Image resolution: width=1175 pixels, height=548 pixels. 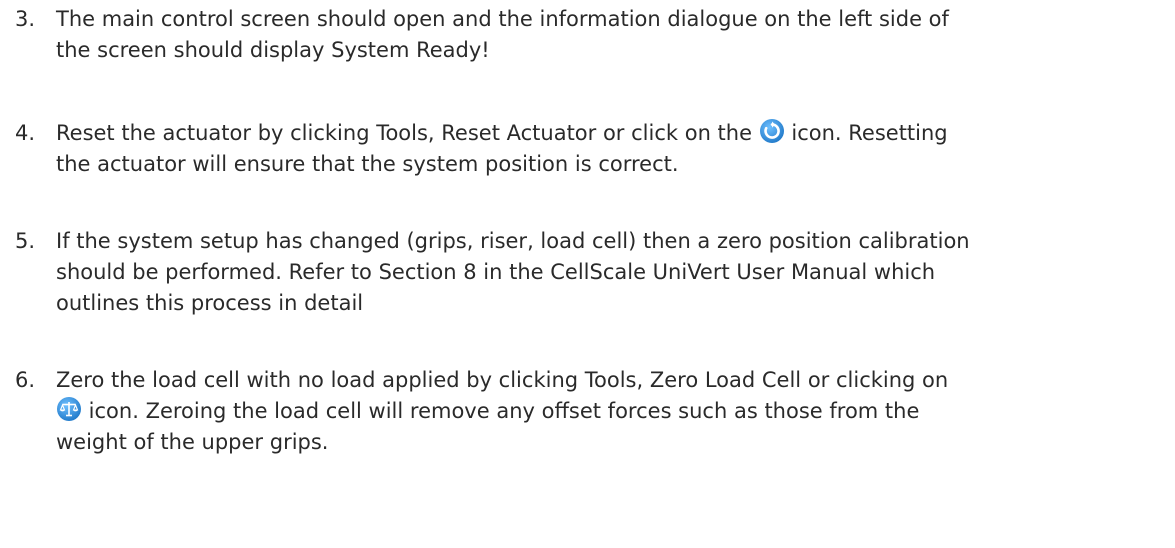 What do you see at coordinates (25, 19) in the screenshot?
I see `step-number: 3.` at bounding box center [25, 19].